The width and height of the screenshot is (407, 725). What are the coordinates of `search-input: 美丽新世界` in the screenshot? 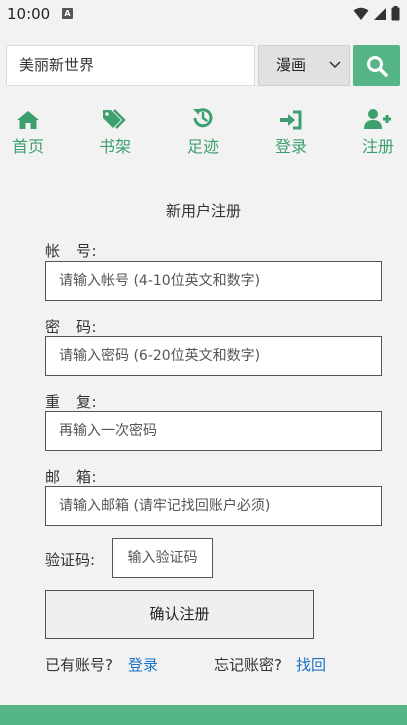 It's located at (130, 65).